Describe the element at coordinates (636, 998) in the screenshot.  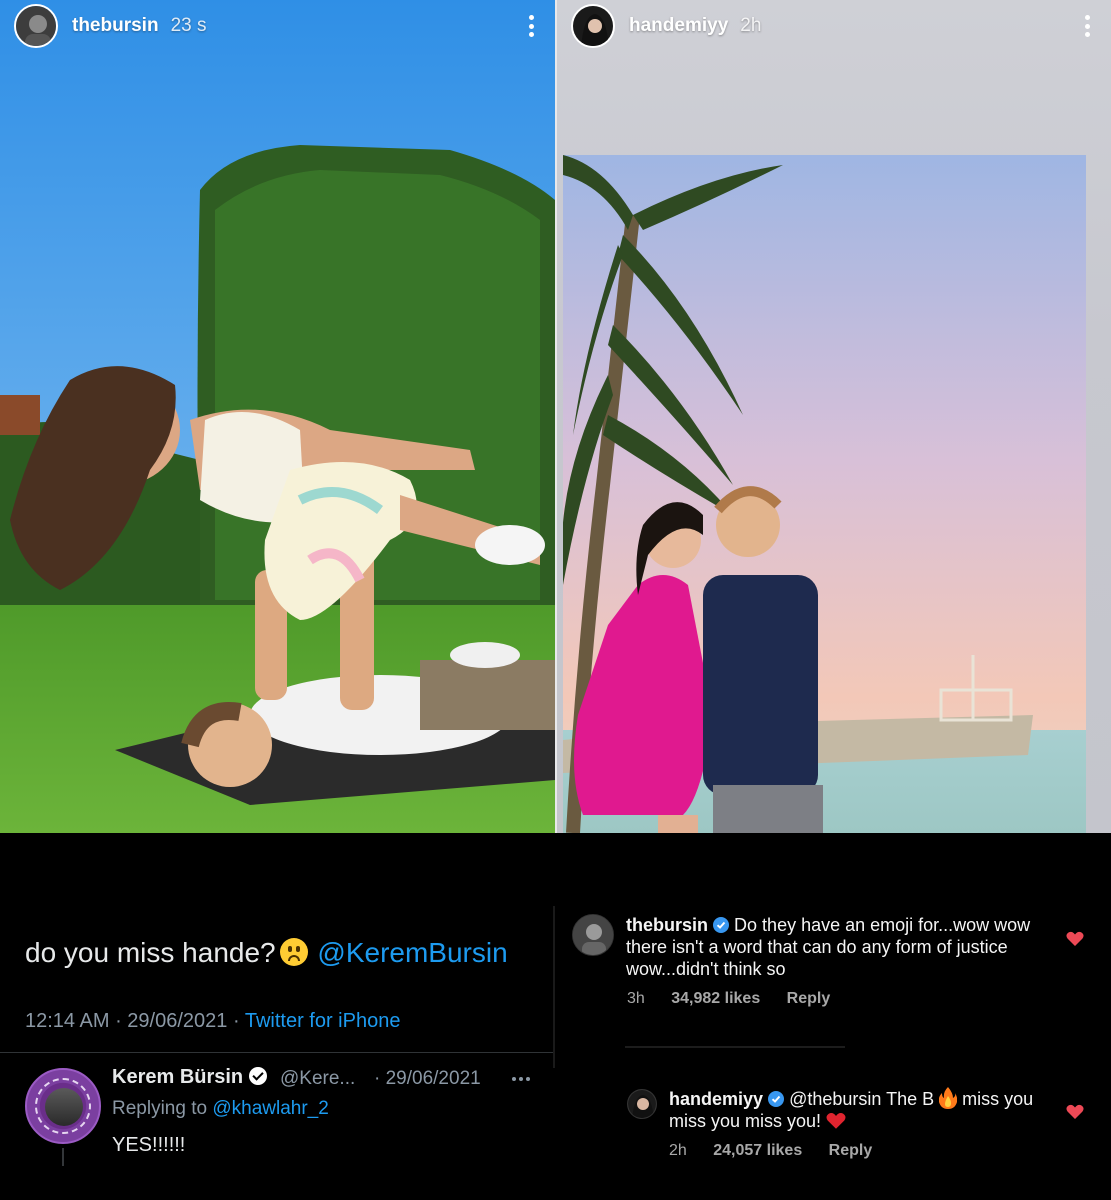
I see `comment-age: 3h` at that location.